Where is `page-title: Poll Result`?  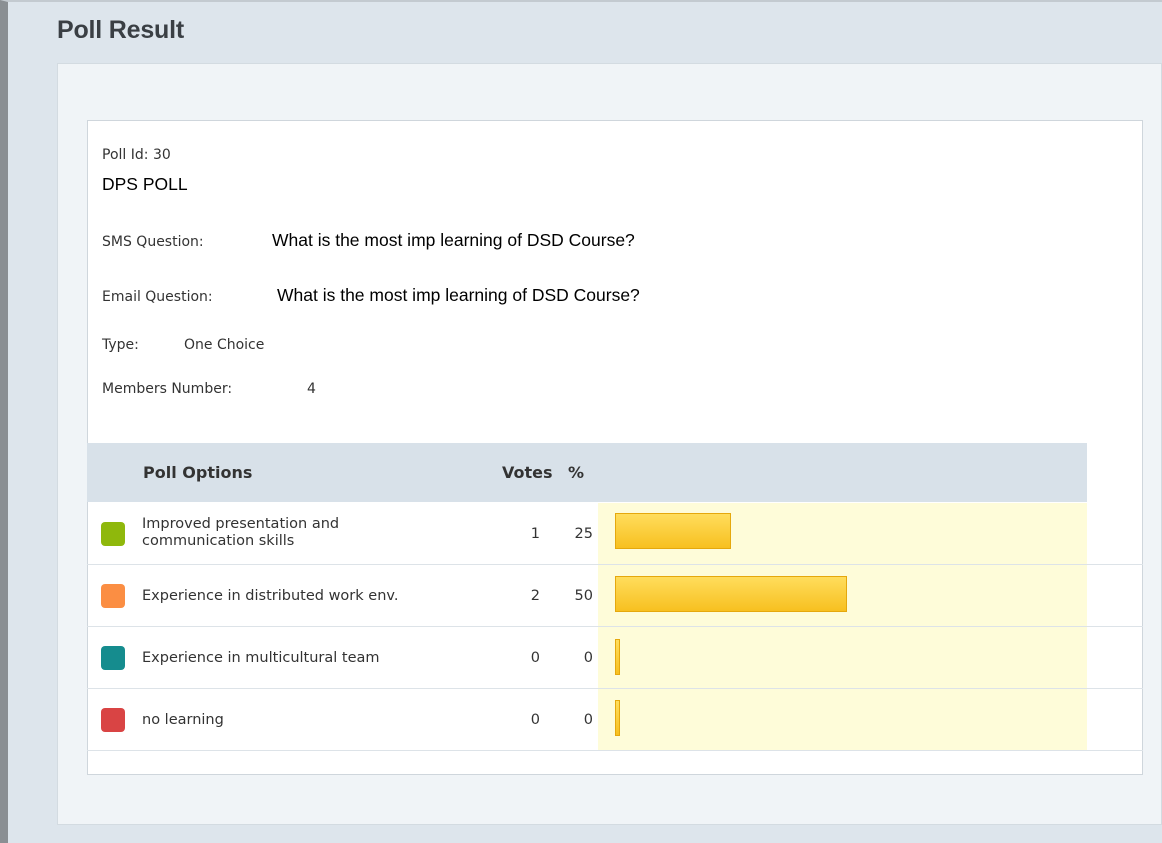 page-title: Poll Result is located at coordinates (120, 30).